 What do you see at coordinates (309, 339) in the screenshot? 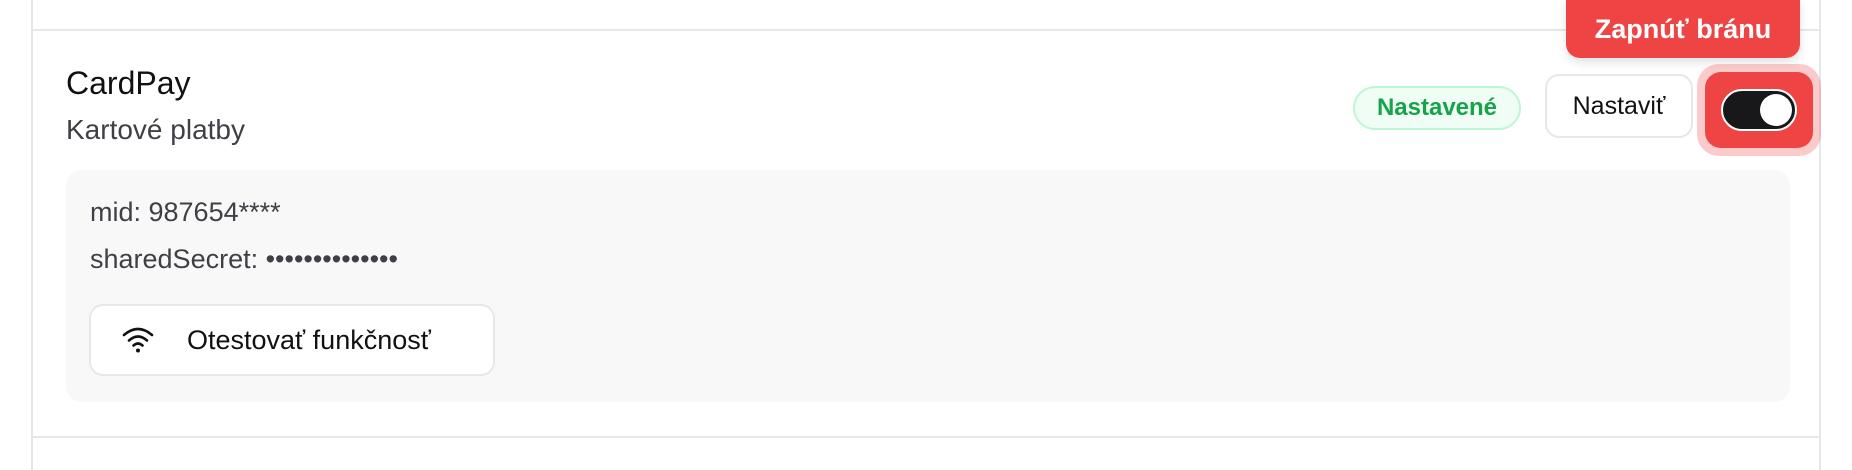
I see `test-functionality-label: Otestovať funkčnosť` at bounding box center [309, 339].